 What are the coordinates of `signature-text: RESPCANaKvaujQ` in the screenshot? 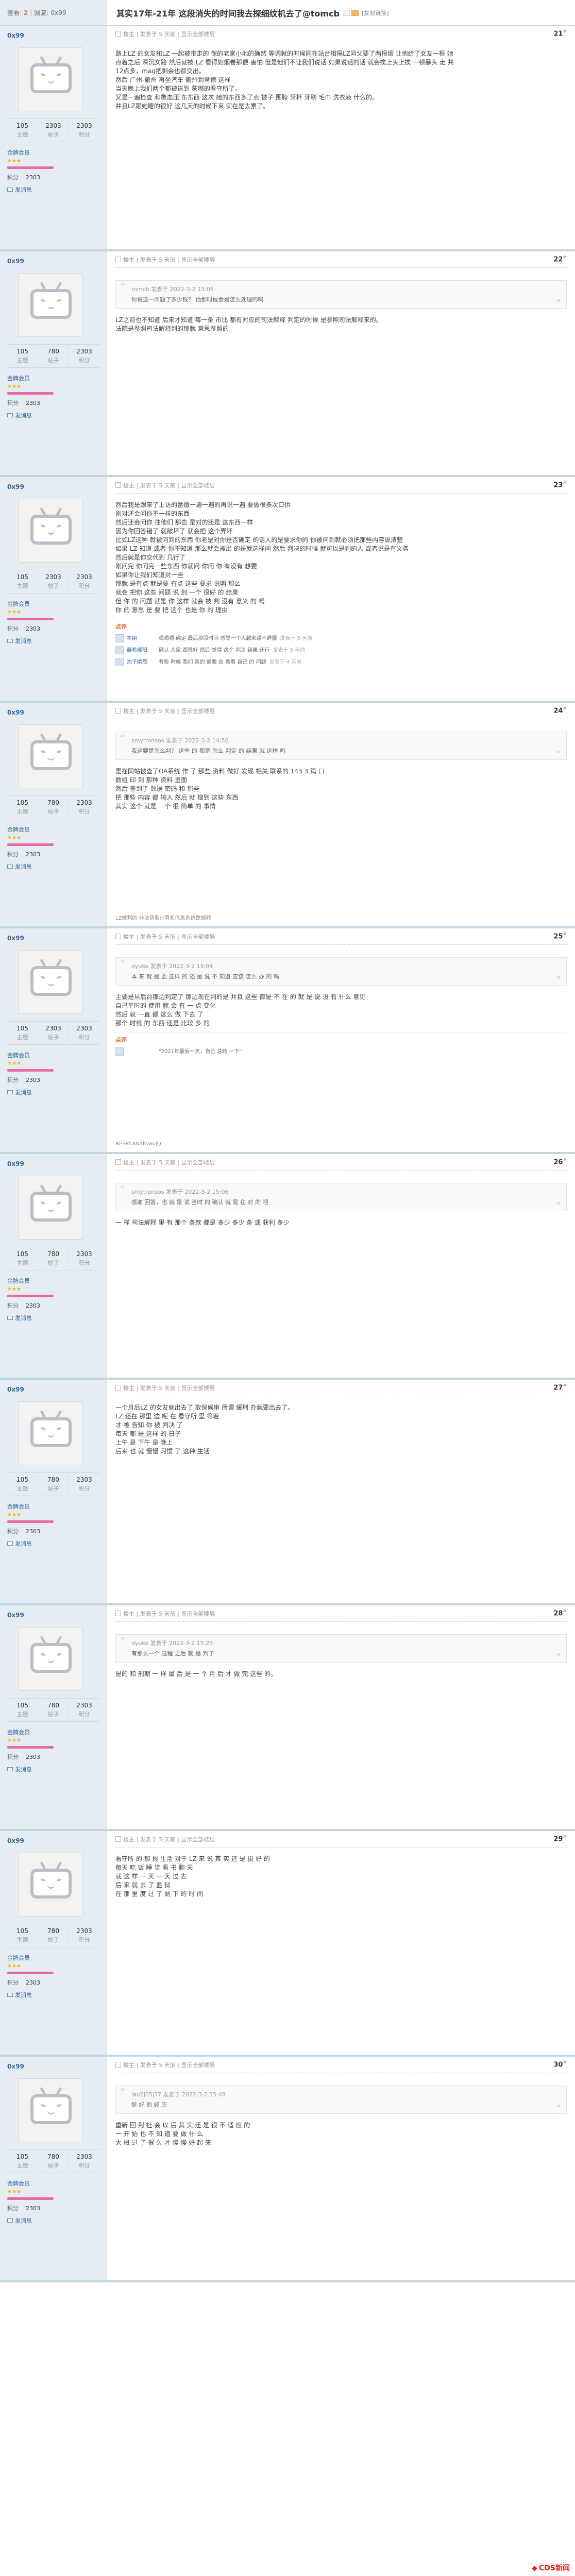 It's located at (138, 1144).